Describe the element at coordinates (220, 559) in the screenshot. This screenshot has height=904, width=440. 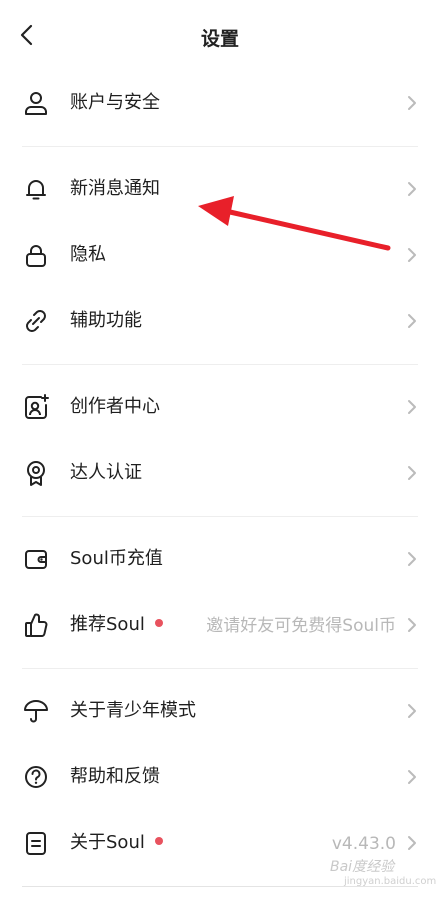
I see `settings-item-recharge: Soul币充值` at that location.